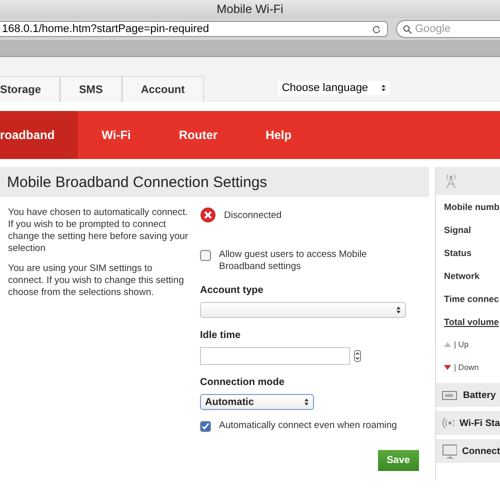 This screenshot has height=500, width=500. I want to click on field-label: Idle time, so click(221, 335).